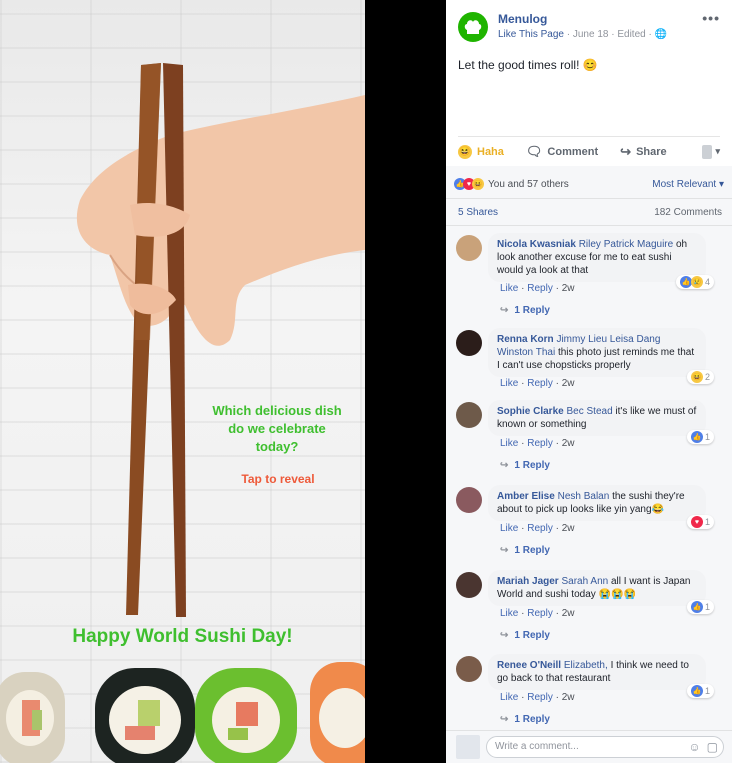 The image size is (732, 763). I want to click on reaction-count: You and 57 others, so click(528, 184).